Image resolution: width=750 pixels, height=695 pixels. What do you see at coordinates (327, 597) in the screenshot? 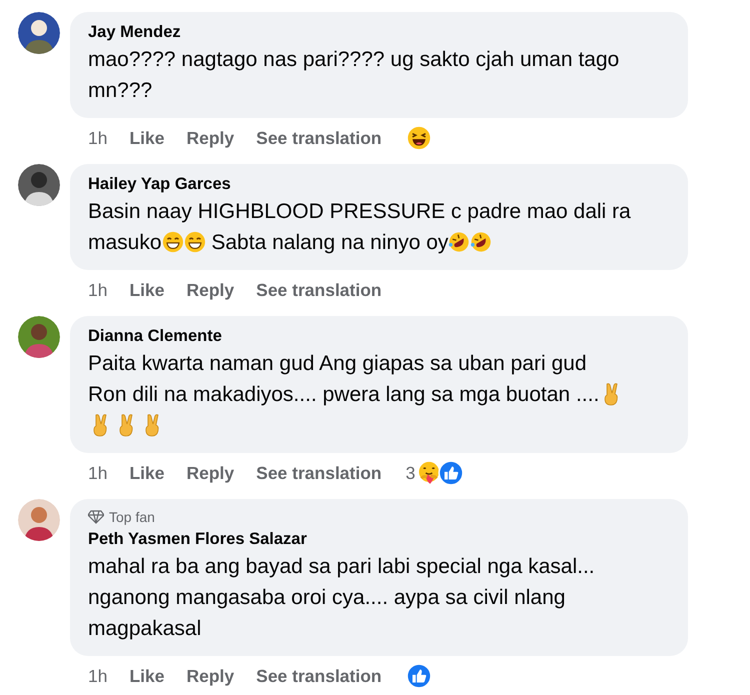
I see `comment-text: nganong mangasaba oroi cya.... aypa sa civil nlang` at bounding box center [327, 597].